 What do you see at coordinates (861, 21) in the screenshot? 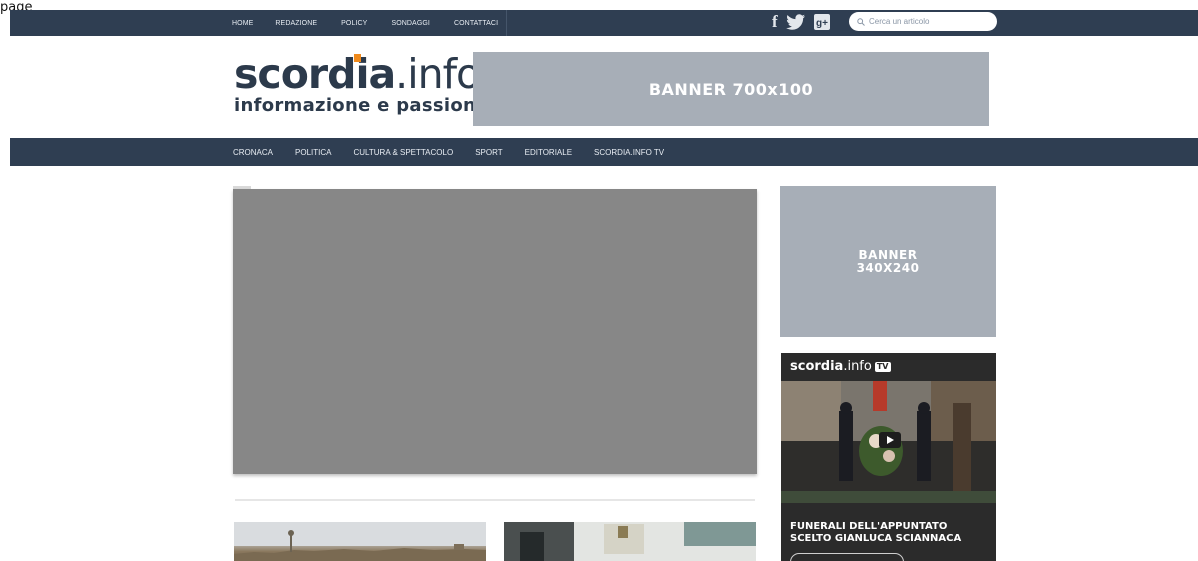
I see `search-icon` at bounding box center [861, 21].